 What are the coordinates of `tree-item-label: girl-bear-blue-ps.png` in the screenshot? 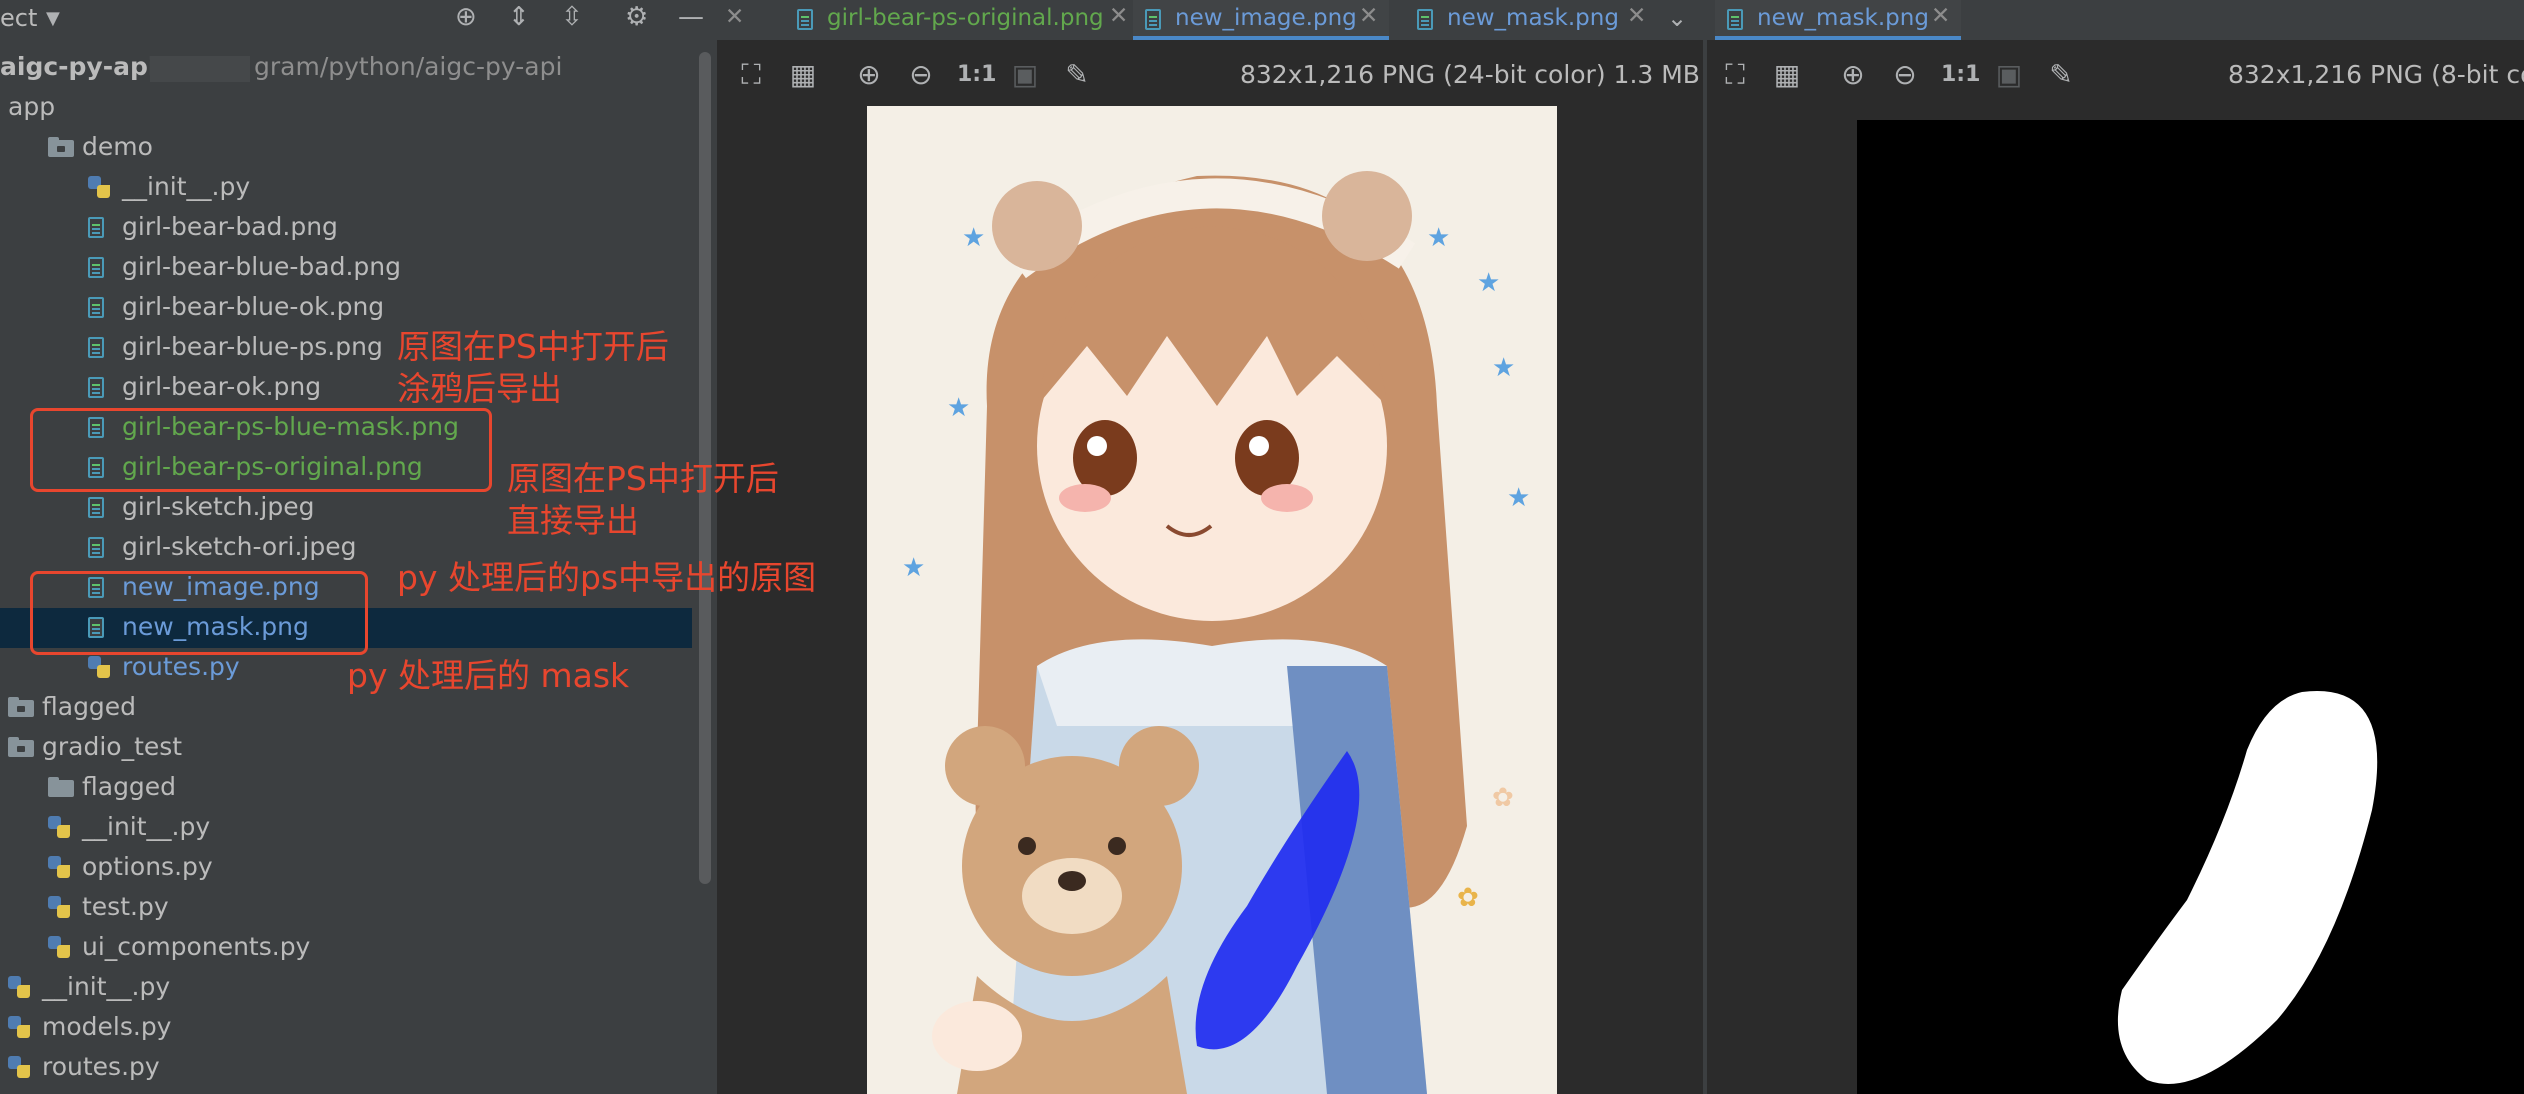 It's located at (252, 346).